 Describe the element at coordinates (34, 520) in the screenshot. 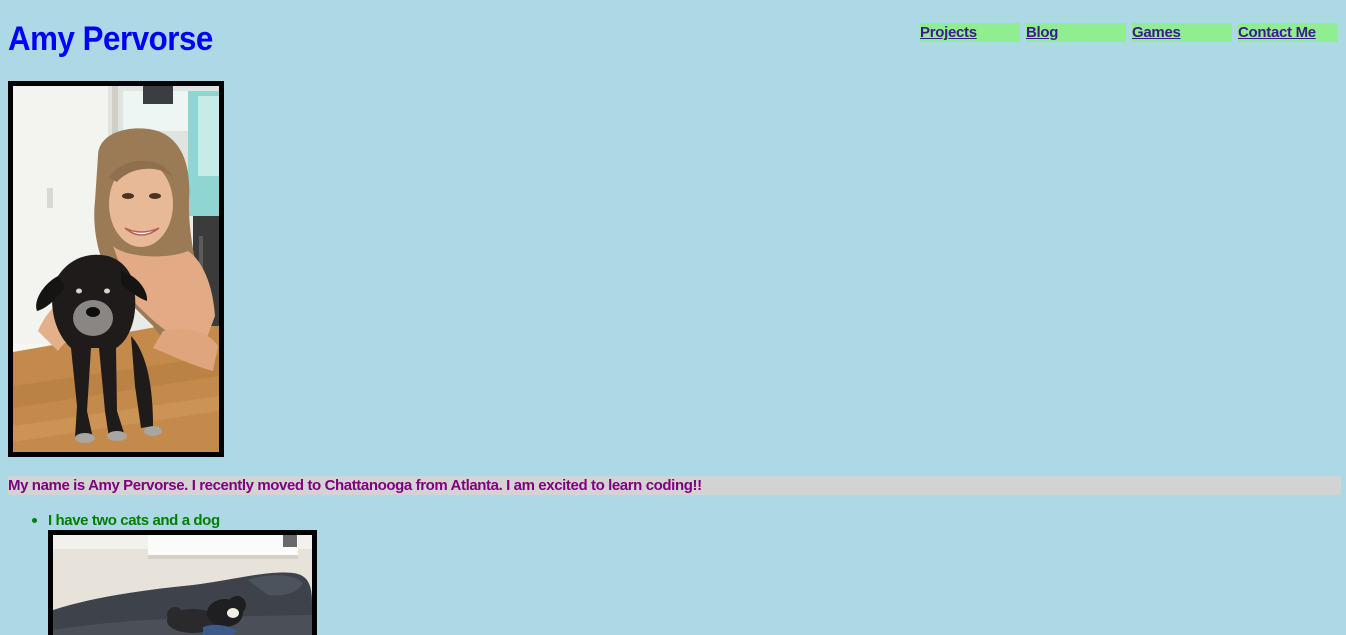

I see `bullet-icon` at that location.